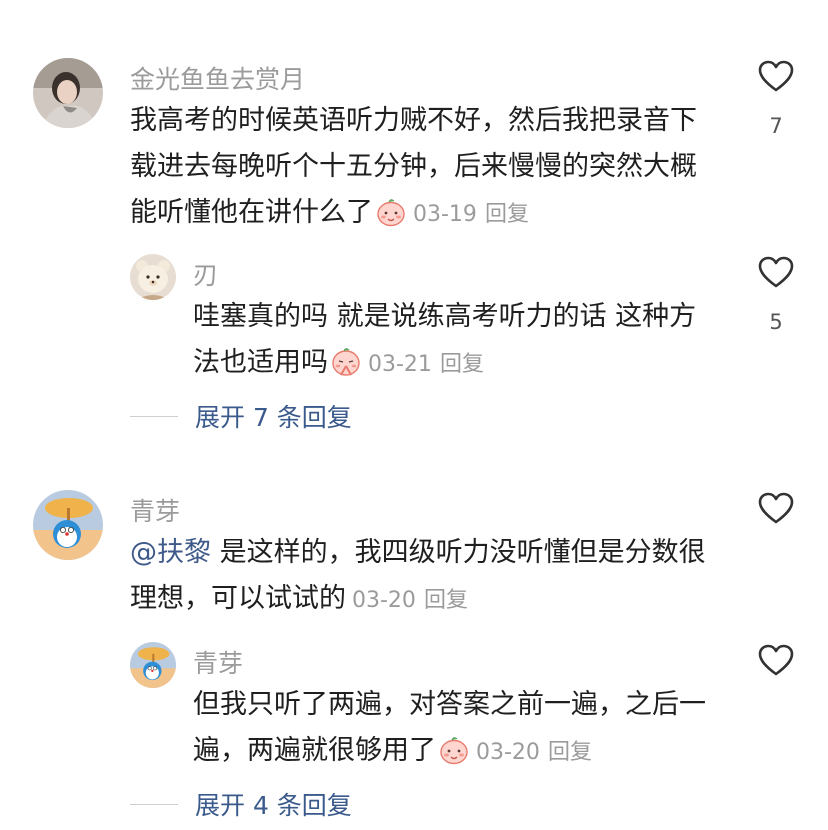  Describe the element at coordinates (776, 99) in the screenshot. I see `like-button: 7` at that location.